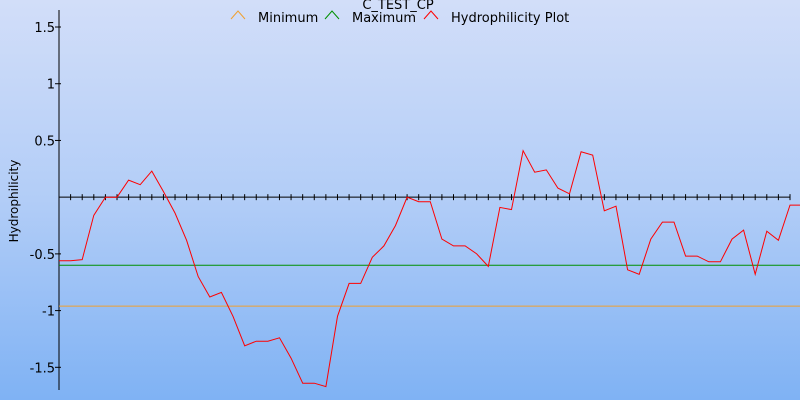 This screenshot has height=400, width=800. What do you see at coordinates (288, 18) in the screenshot?
I see `legend-minimum: Minimum` at bounding box center [288, 18].